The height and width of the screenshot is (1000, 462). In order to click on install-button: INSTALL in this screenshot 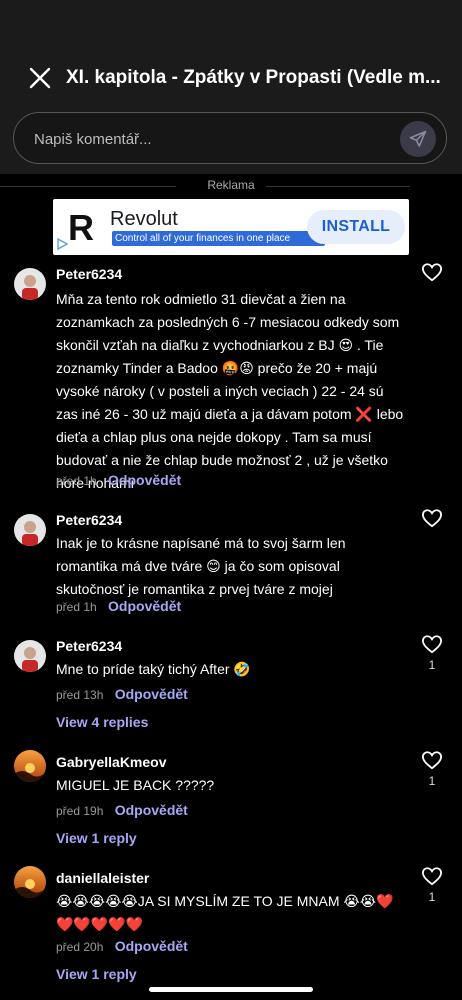, I will do `click(356, 227)`.